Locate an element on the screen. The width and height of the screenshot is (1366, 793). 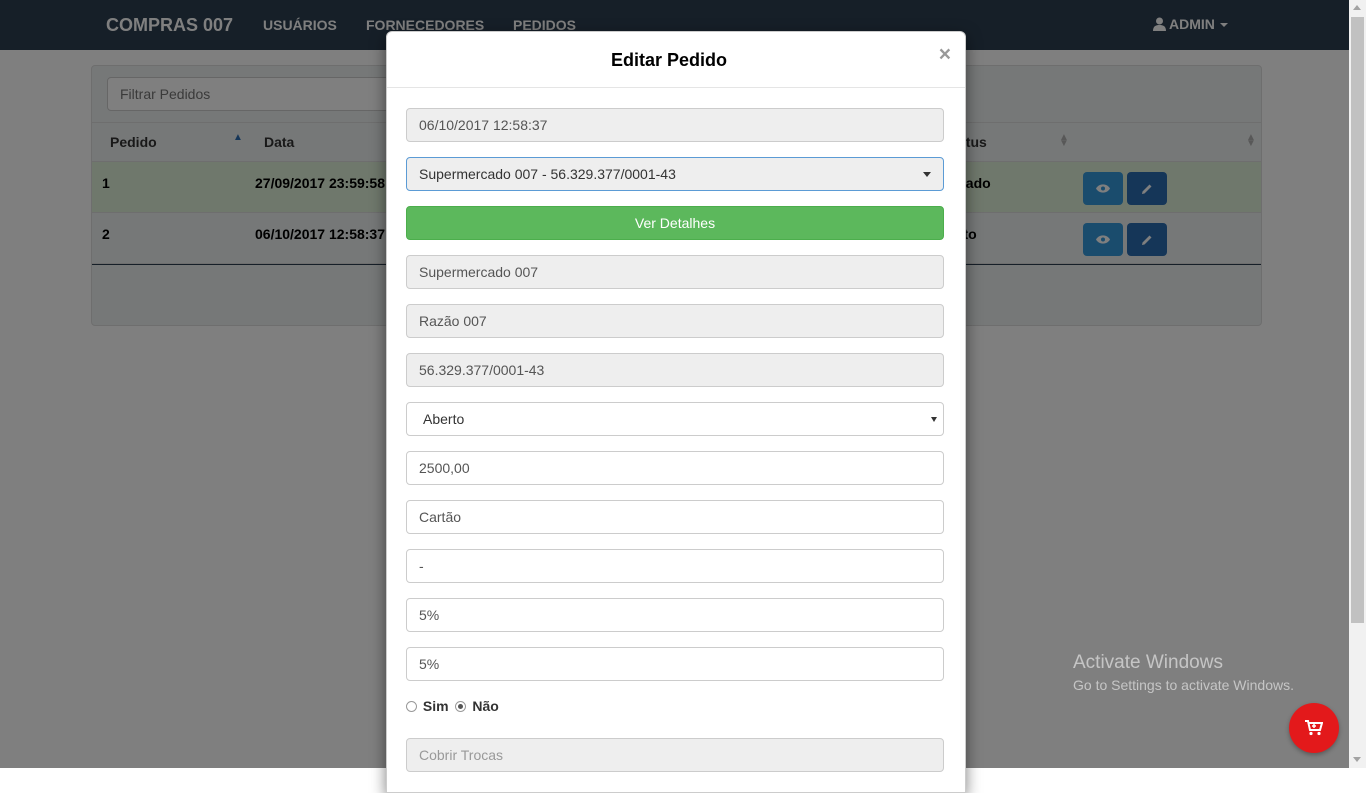
status-select: Aberto is located at coordinates (675, 419).